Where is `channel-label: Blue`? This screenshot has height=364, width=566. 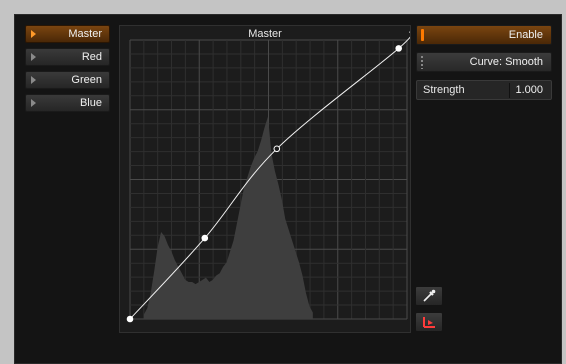
channel-label: Blue is located at coordinates (90, 103).